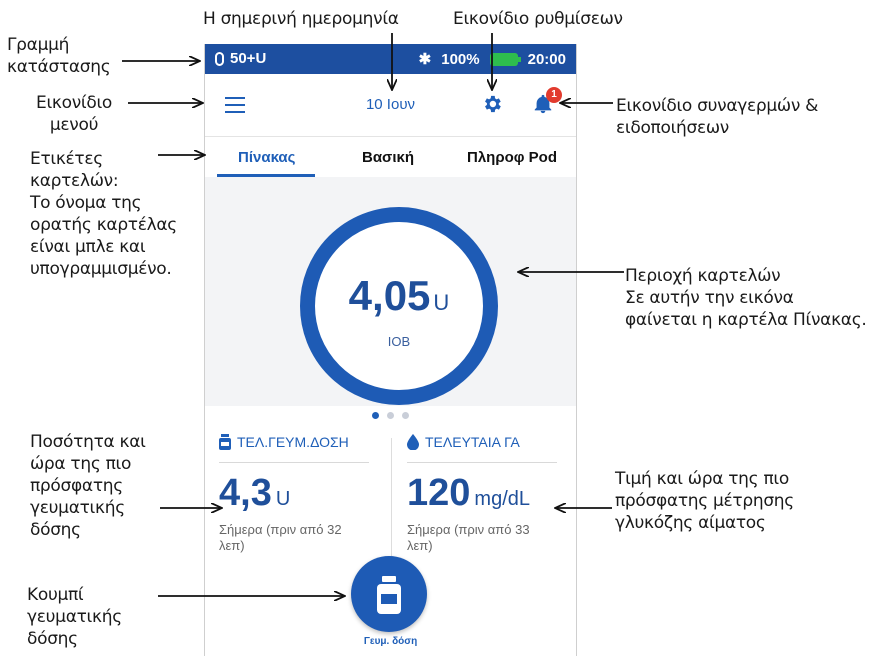 The image size is (875, 656). What do you see at coordinates (391, 501) in the screenshot?
I see `card-divider` at bounding box center [391, 501].